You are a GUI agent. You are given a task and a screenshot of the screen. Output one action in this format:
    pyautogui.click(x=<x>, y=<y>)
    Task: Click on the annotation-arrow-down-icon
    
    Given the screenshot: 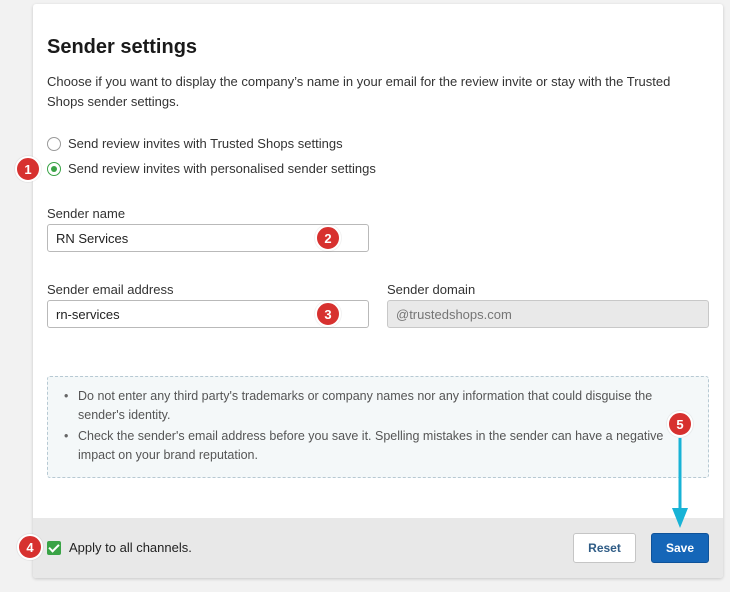 What is the action you would take?
    pyautogui.click(x=680, y=483)
    